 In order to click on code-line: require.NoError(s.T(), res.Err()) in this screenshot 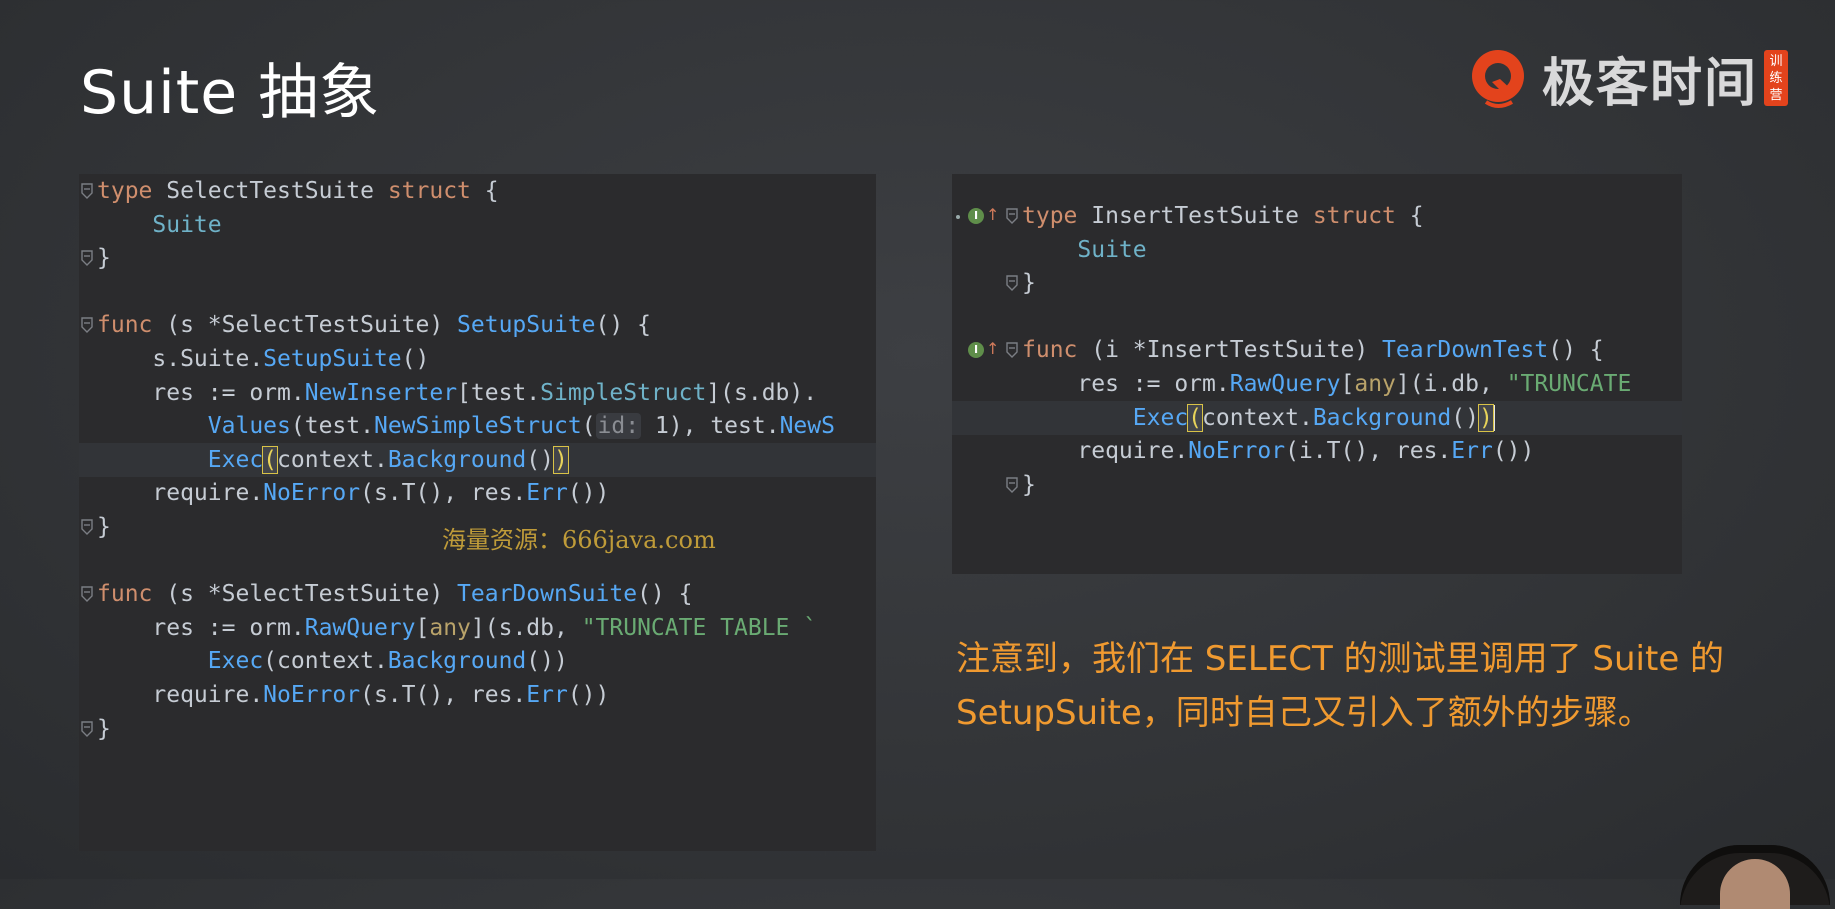, I will do `click(477, 695)`.